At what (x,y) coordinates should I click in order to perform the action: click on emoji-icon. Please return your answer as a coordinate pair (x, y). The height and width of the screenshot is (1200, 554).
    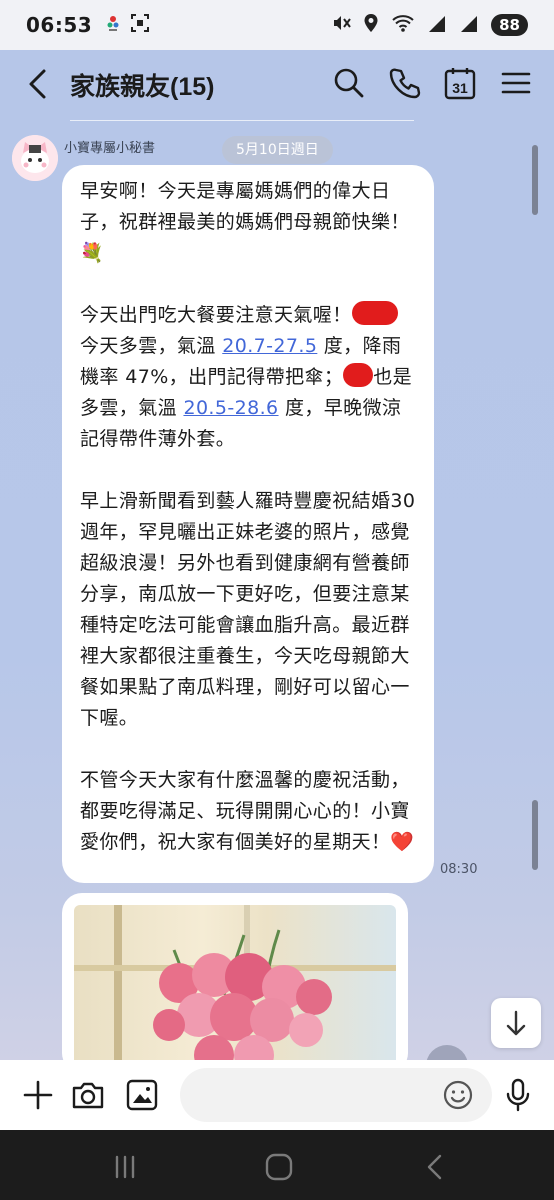
    Looking at the image, I should click on (458, 1095).